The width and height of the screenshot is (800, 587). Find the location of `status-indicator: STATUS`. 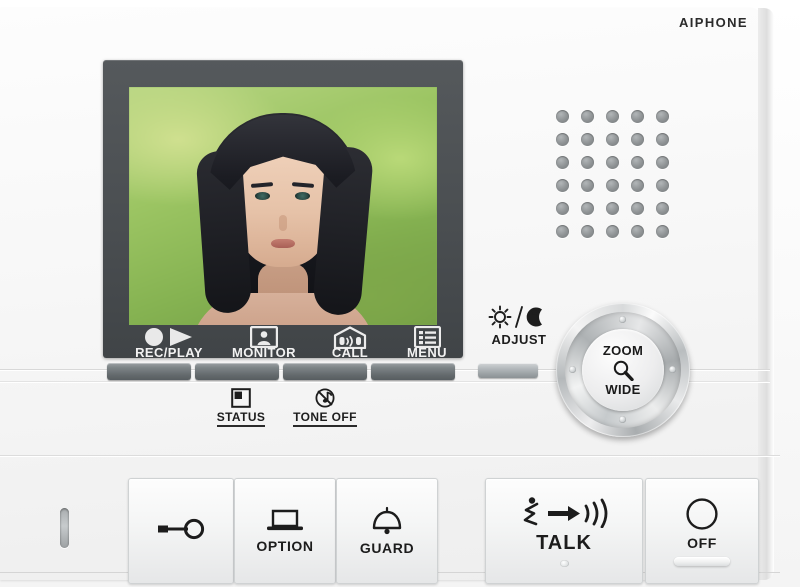

status-indicator: STATUS is located at coordinates (241, 407).